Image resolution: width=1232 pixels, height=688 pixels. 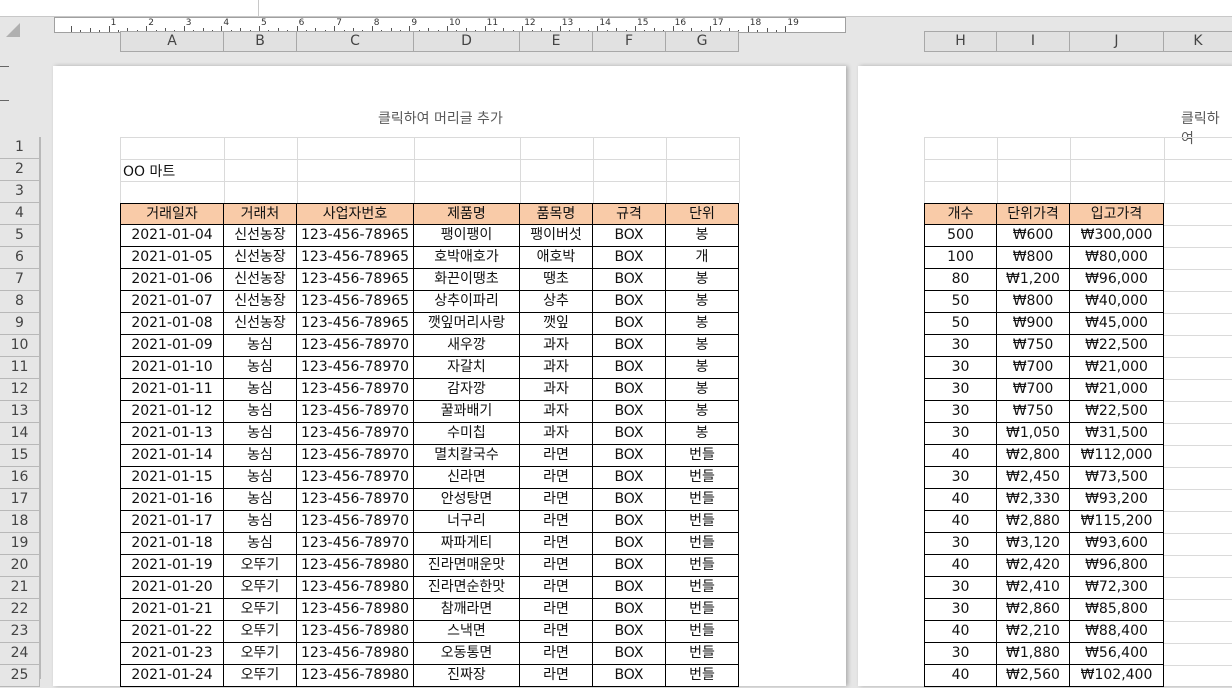 I want to click on table-cell: 짜파게티, so click(x=467, y=544).